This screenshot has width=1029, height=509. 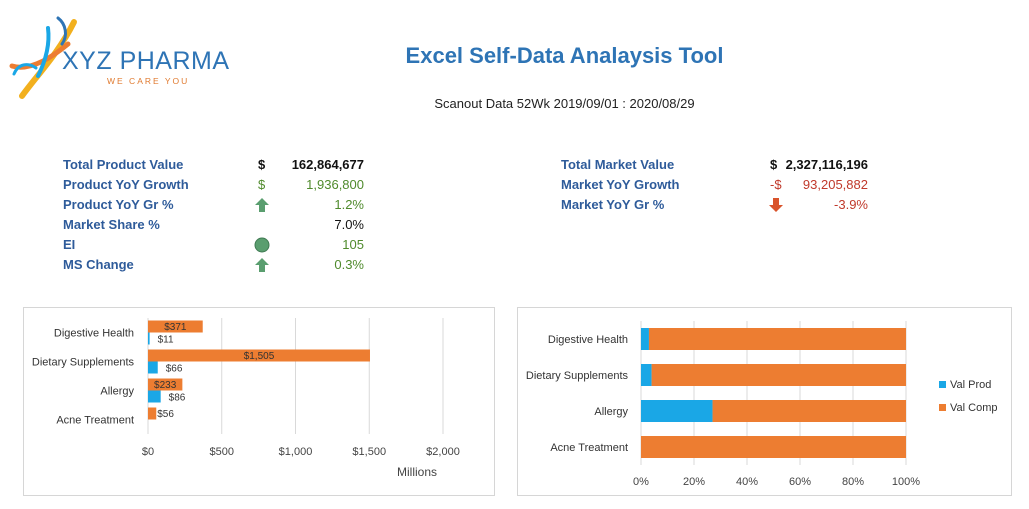 I want to click on x-tick-label: 20%, so click(x=694, y=482).